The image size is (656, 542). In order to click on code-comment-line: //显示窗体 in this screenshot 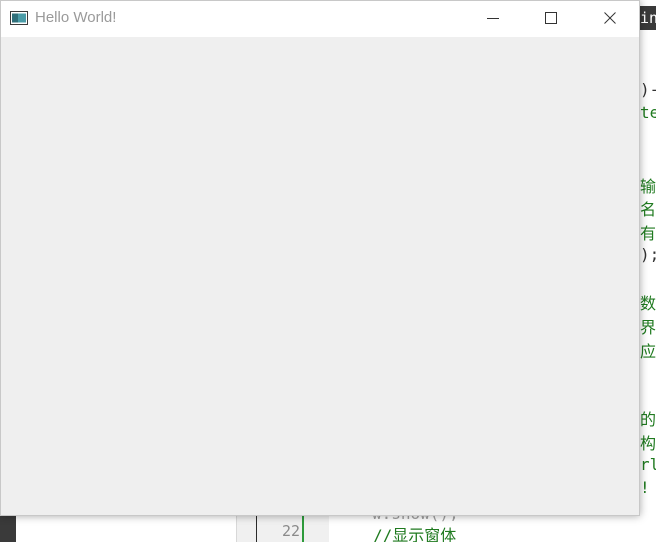, I will do `click(414, 532)`.